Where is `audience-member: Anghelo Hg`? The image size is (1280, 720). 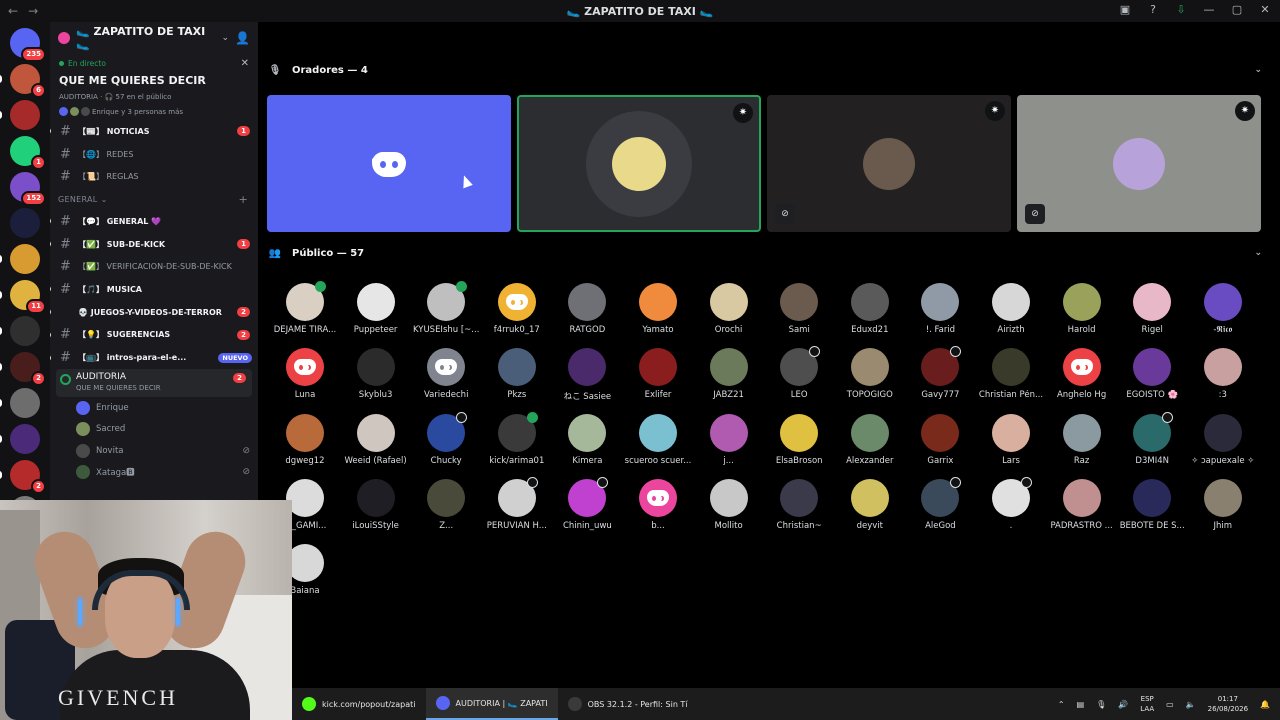
audience-member: Anghelo Hg is located at coordinates (1082, 374).